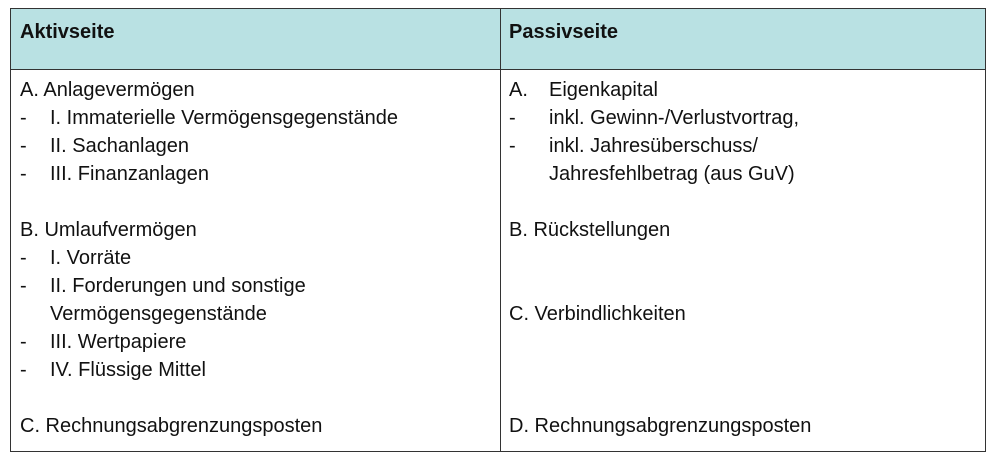 This screenshot has height=463, width=1000. Describe the element at coordinates (603, 90) in the screenshot. I see `passiv-a-title: Eigenkapital` at that location.